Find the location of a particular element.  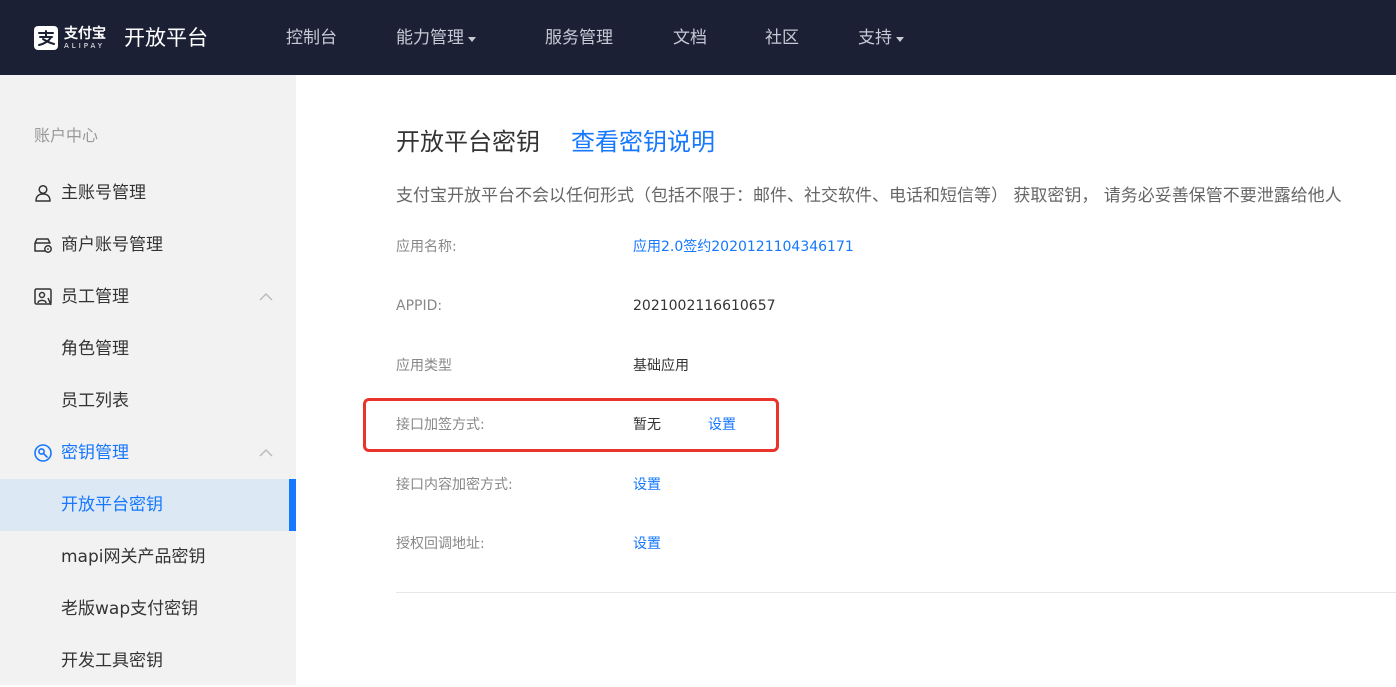

signing-method-label: 接口加签方式: is located at coordinates (440, 425).